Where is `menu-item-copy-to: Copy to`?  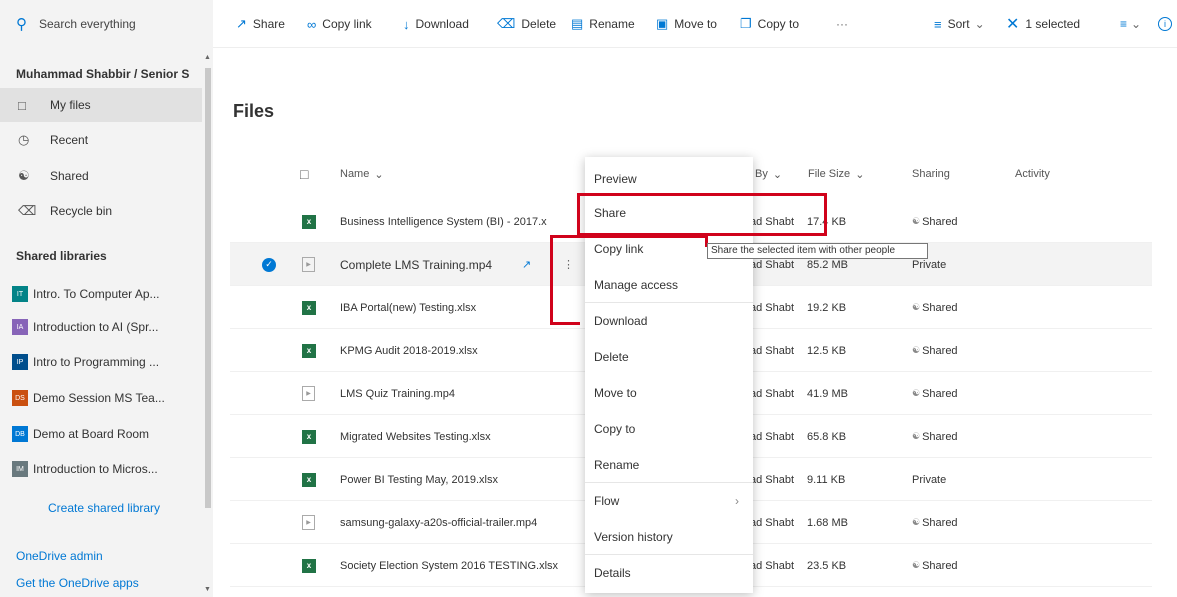
menu-item-copy-to: Copy to is located at coordinates (669, 429).